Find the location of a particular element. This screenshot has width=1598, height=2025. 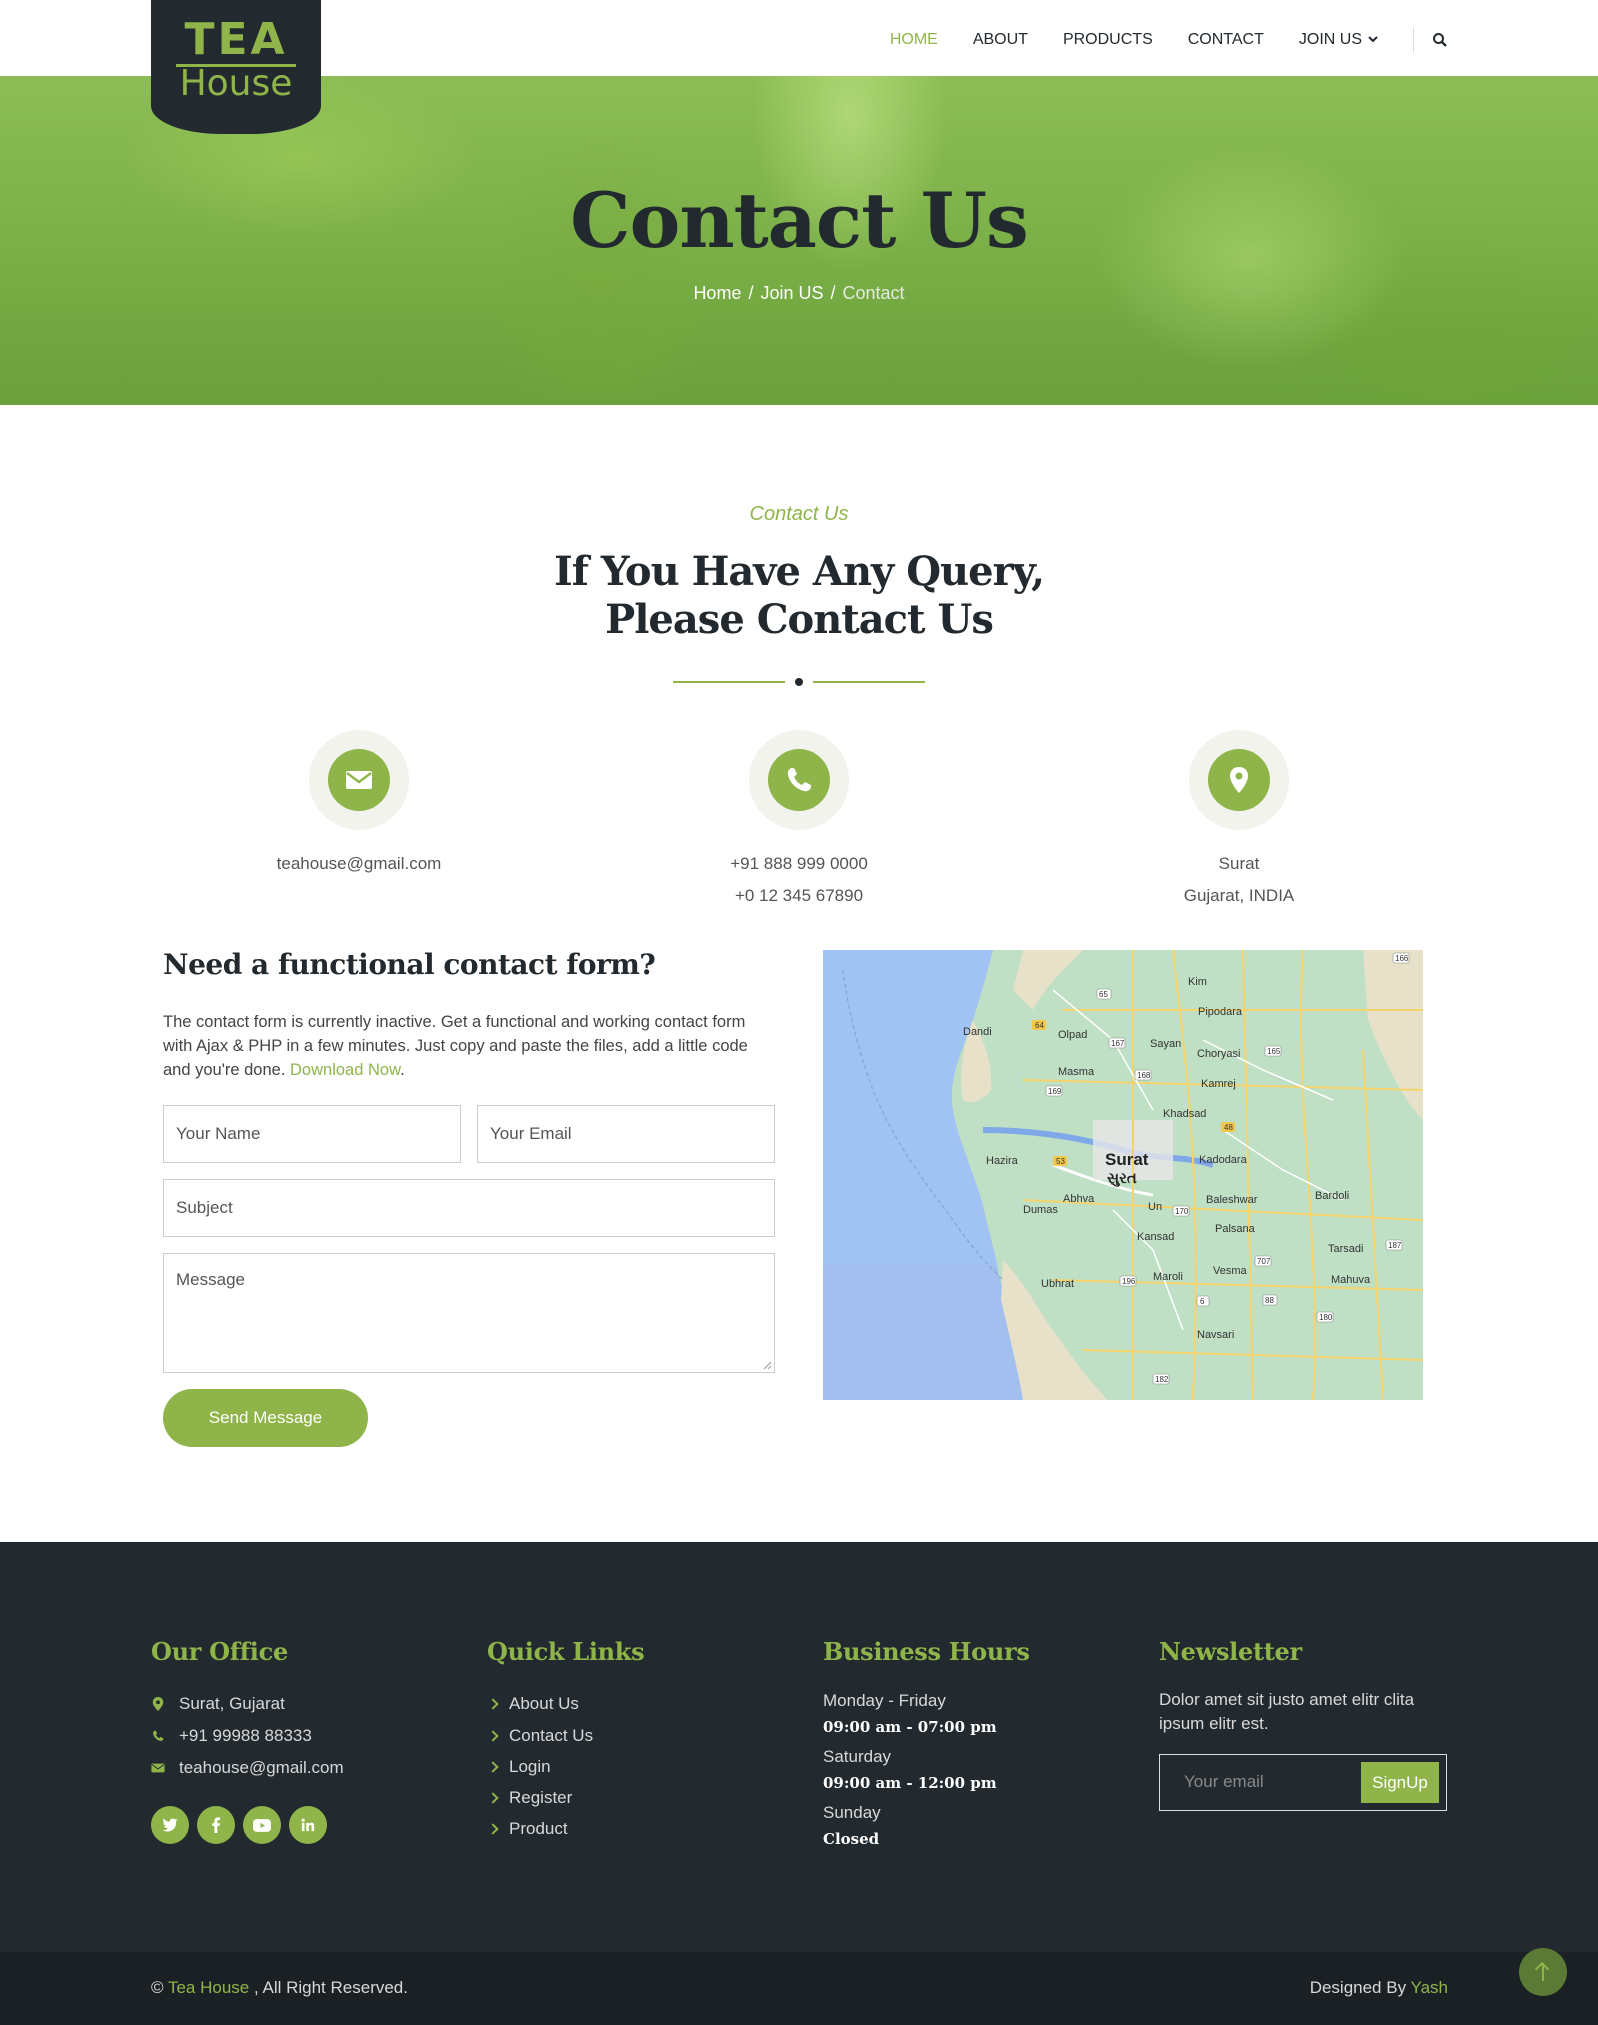

divider-dot is located at coordinates (799, 682).